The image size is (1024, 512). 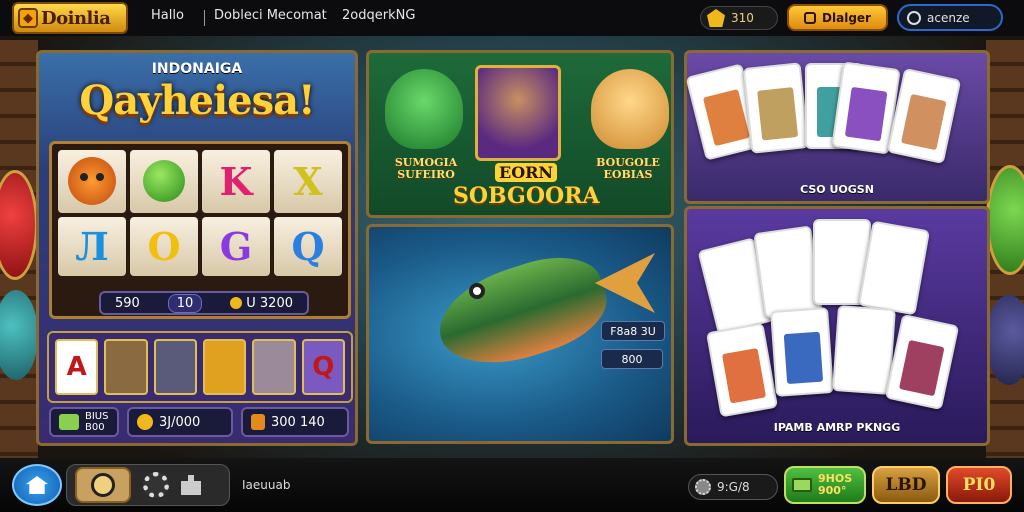 What do you see at coordinates (632, 359) in the screenshot?
I see `fishing-stat-2: 800` at bounding box center [632, 359].